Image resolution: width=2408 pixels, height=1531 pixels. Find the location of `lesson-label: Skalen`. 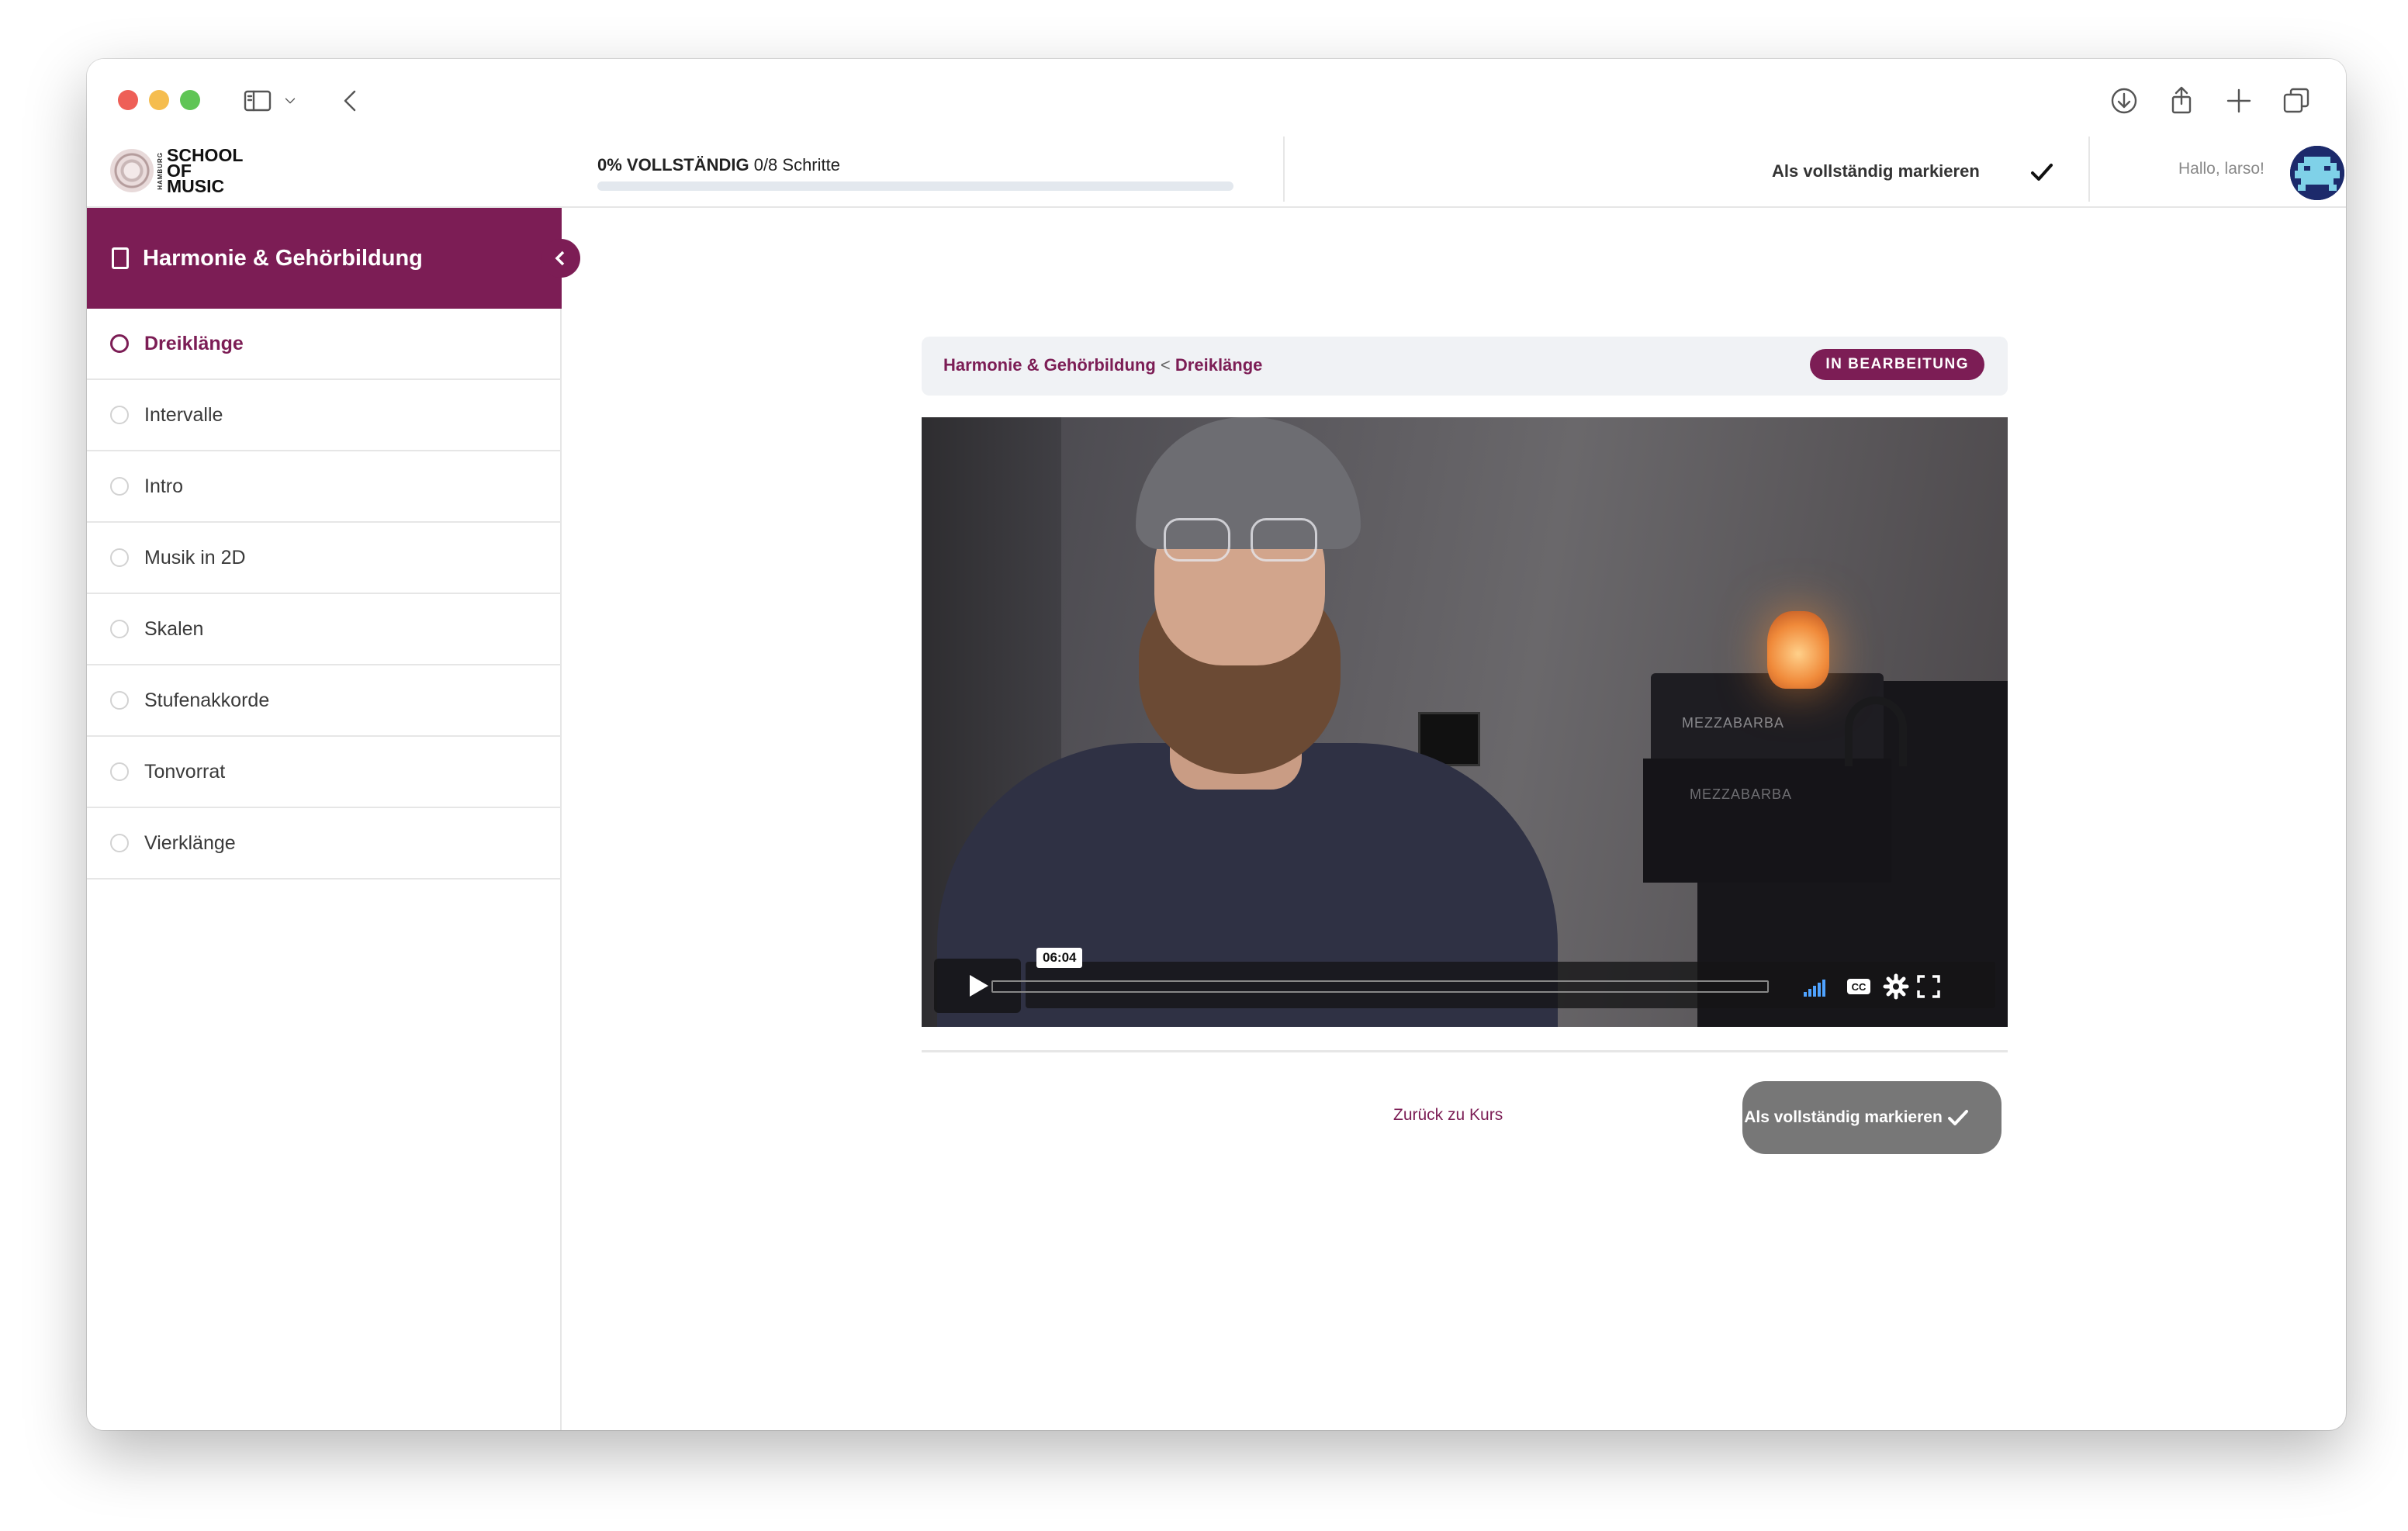

lesson-label: Skalen is located at coordinates (174, 628).